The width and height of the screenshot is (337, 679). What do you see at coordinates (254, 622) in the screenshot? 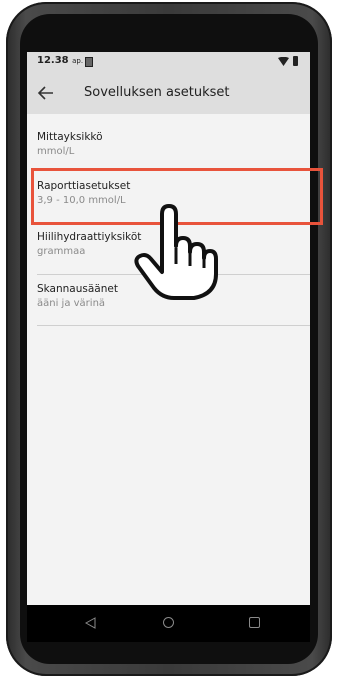
I see `nav-recents-icon` at bounding box center [254, 622].